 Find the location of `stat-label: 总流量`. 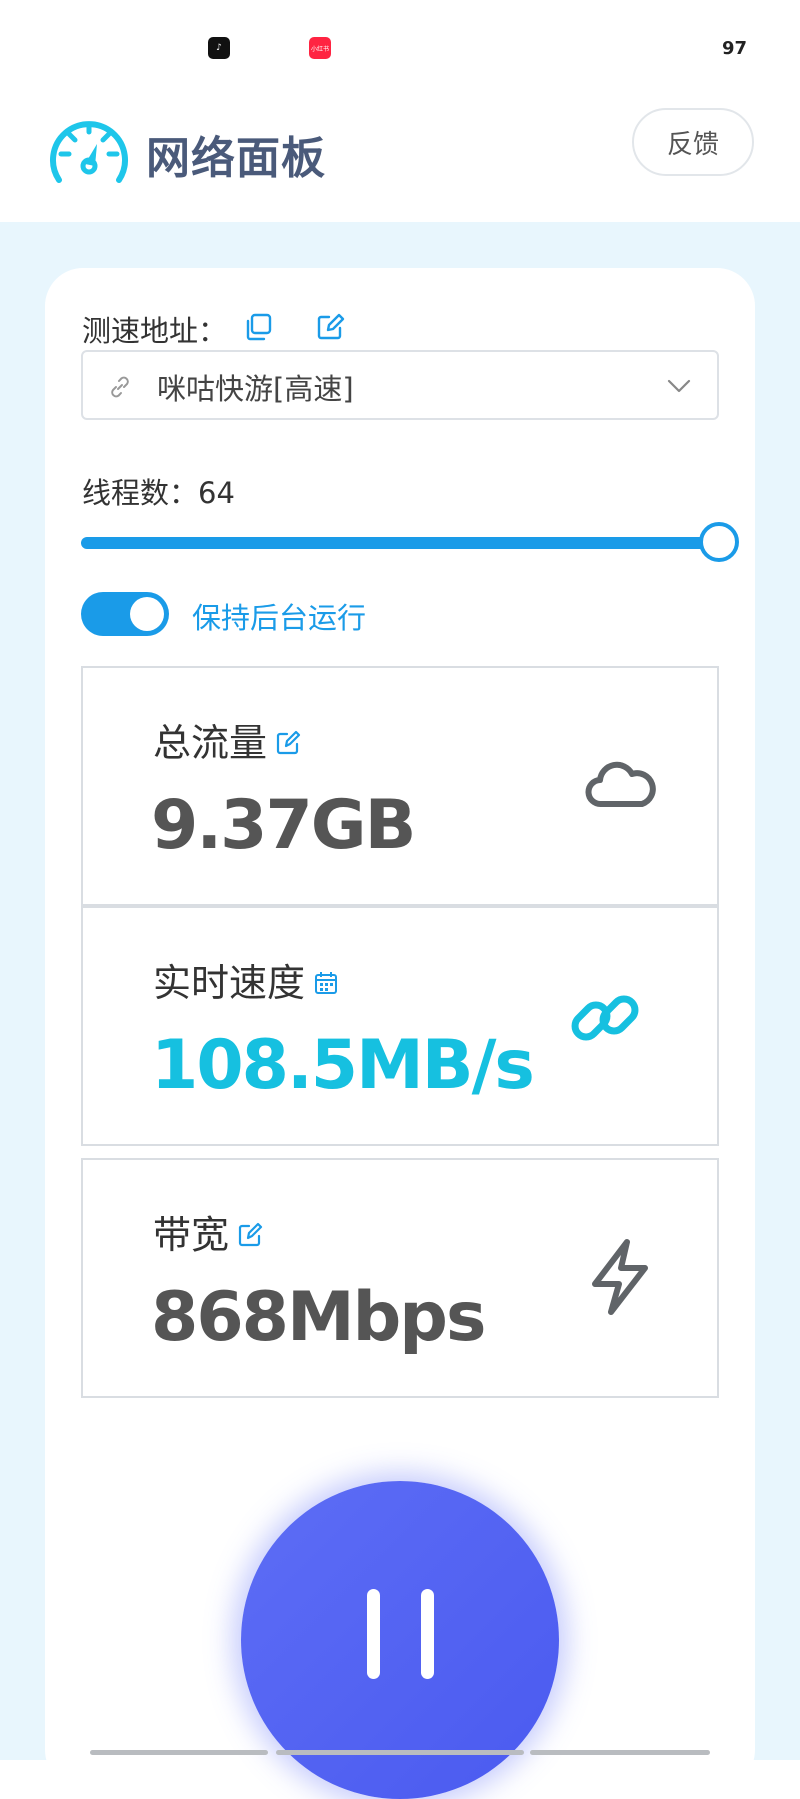

stat-label: 总流量 is located at coordinates (210, 743).